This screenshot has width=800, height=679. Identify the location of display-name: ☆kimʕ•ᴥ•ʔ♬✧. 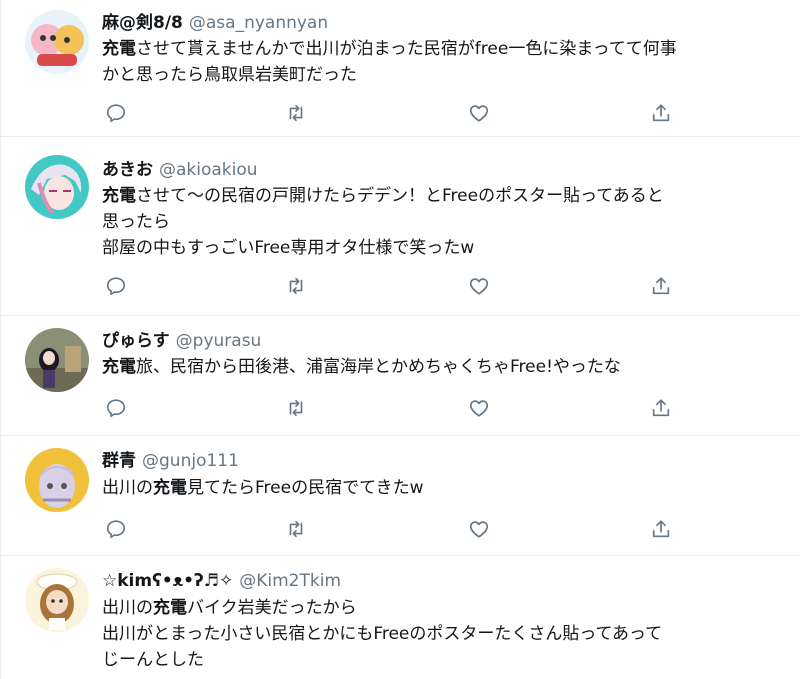
(167, 581).